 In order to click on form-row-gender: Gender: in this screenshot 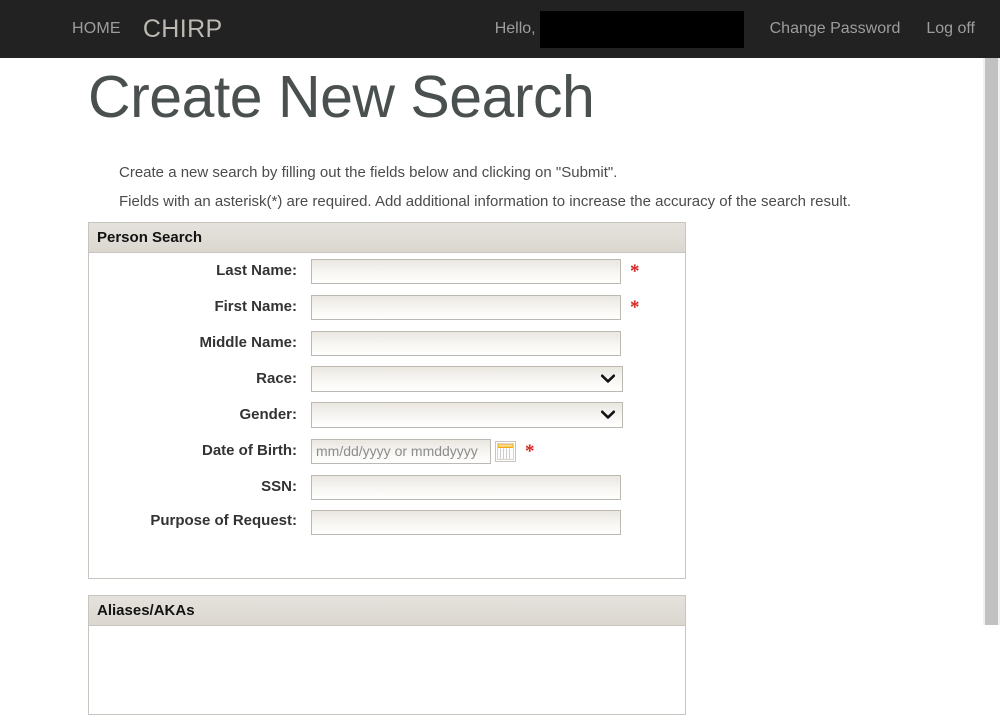, I will do `click(387, 415)`.